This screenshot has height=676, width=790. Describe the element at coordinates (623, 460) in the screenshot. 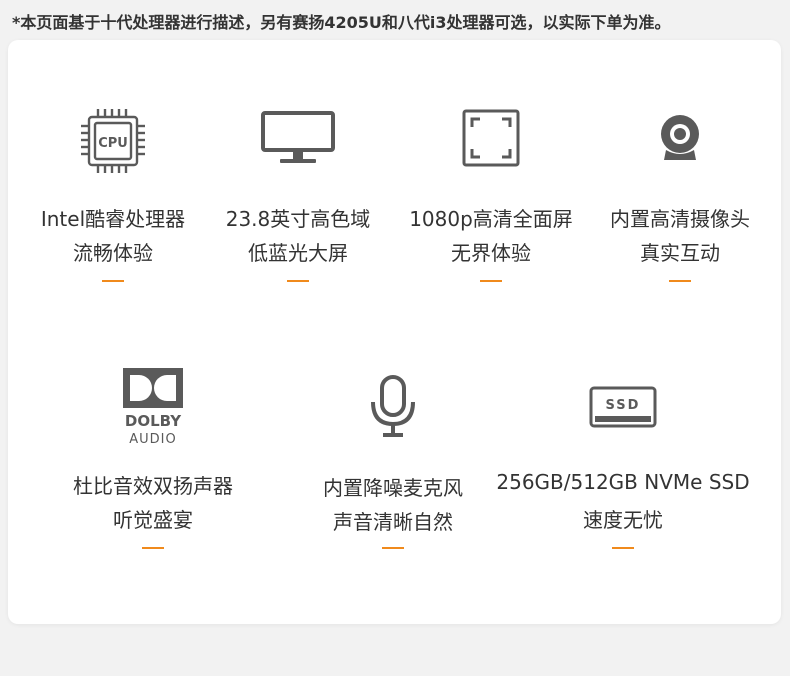

I see `feature-ssd: SSD 256GB/512GB NVMe SSD 速度无忧` at that location.